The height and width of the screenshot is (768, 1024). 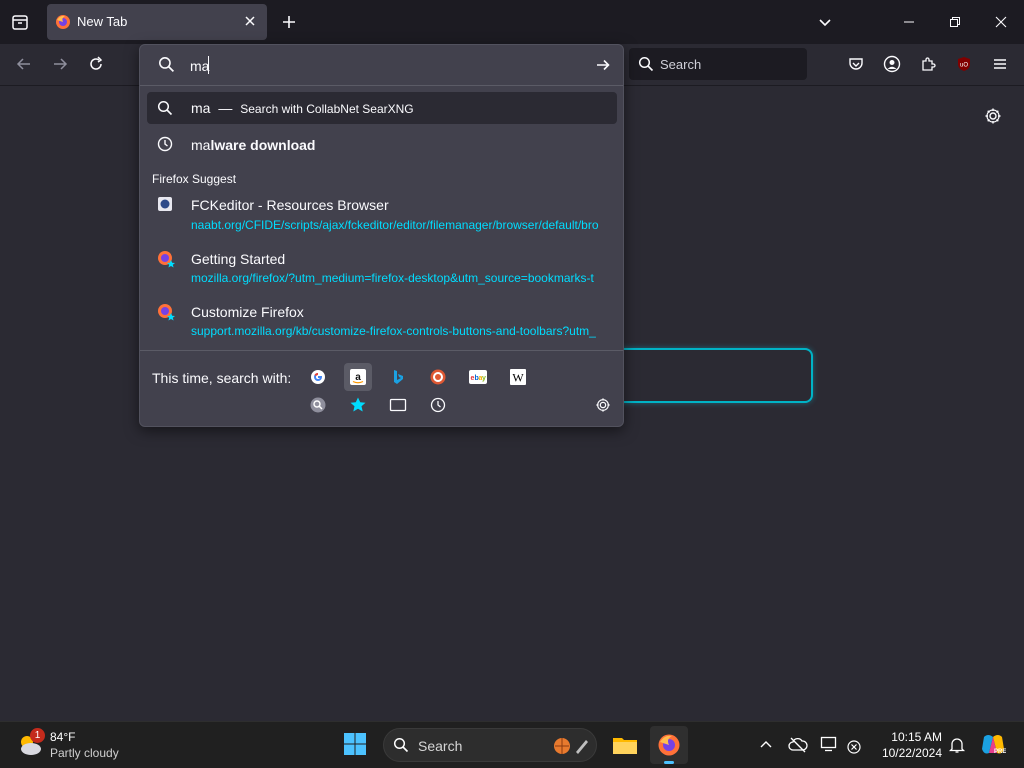 I want to click on bing-icon, so click(x=398, y=377).